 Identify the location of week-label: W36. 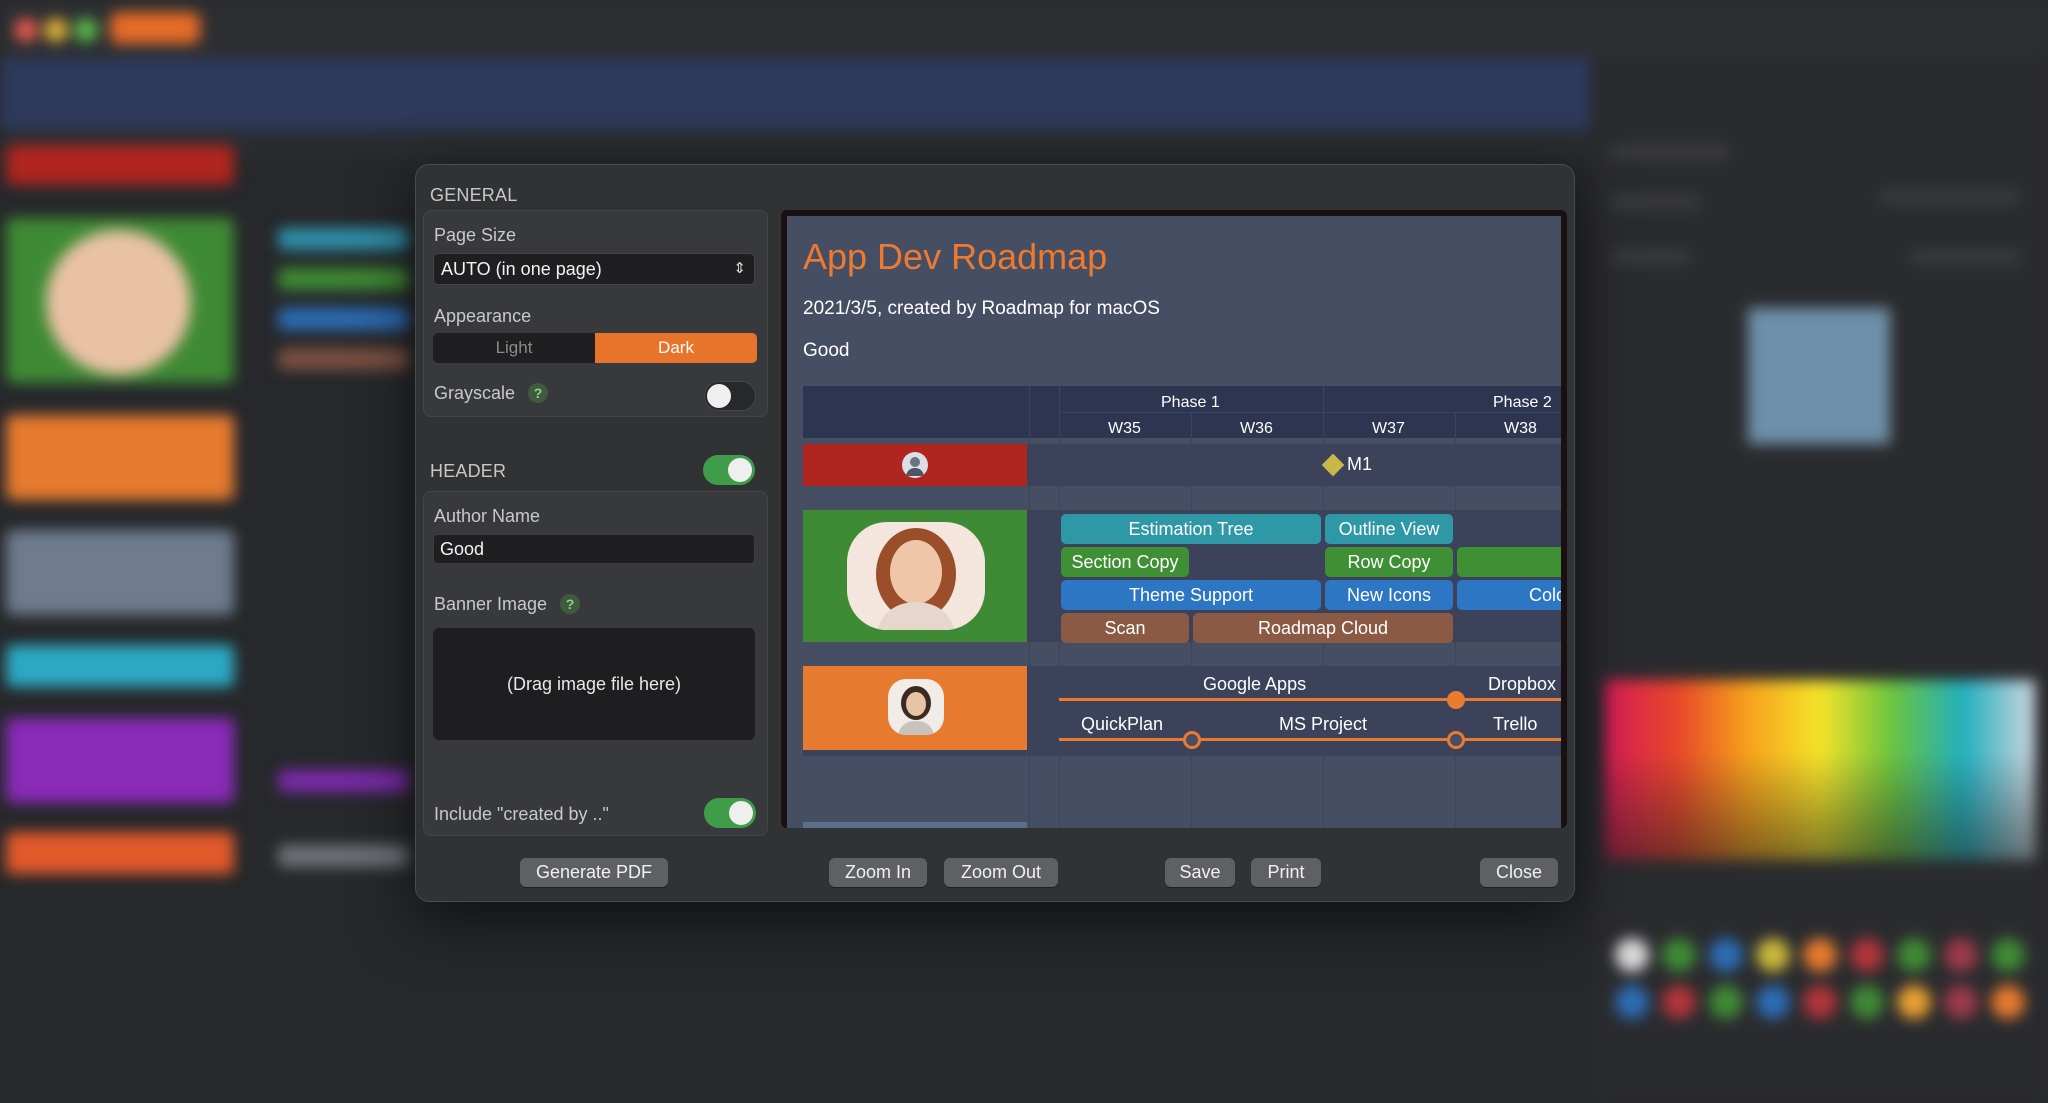
(1256, 428).